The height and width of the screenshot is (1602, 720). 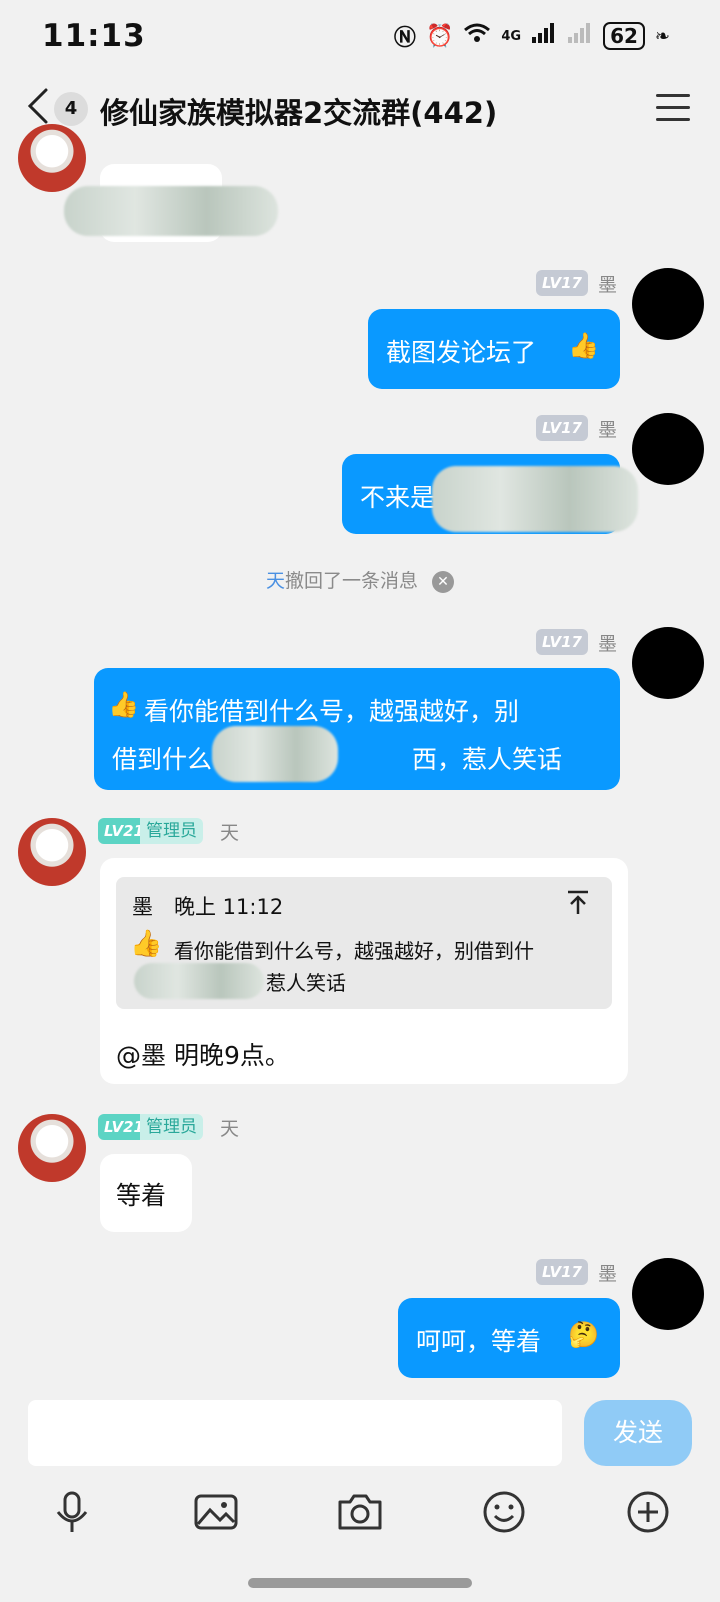 What do you see at coordinates (306, 983) in the screenshot?
I see `quote-line2: 惹人笑话` at bounding box center [306, 983].